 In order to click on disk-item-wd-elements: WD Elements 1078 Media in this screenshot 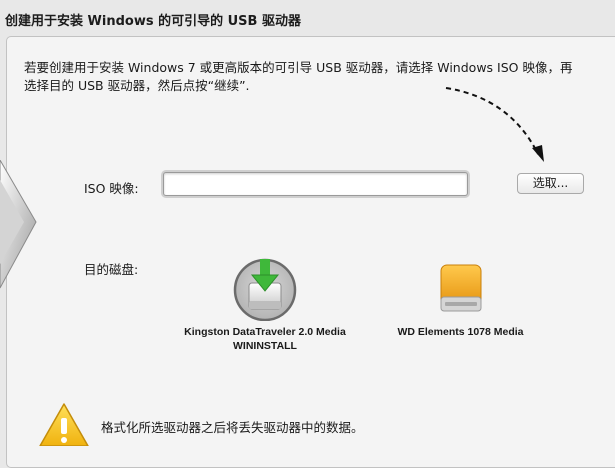, I will do `click(460, 297)`.